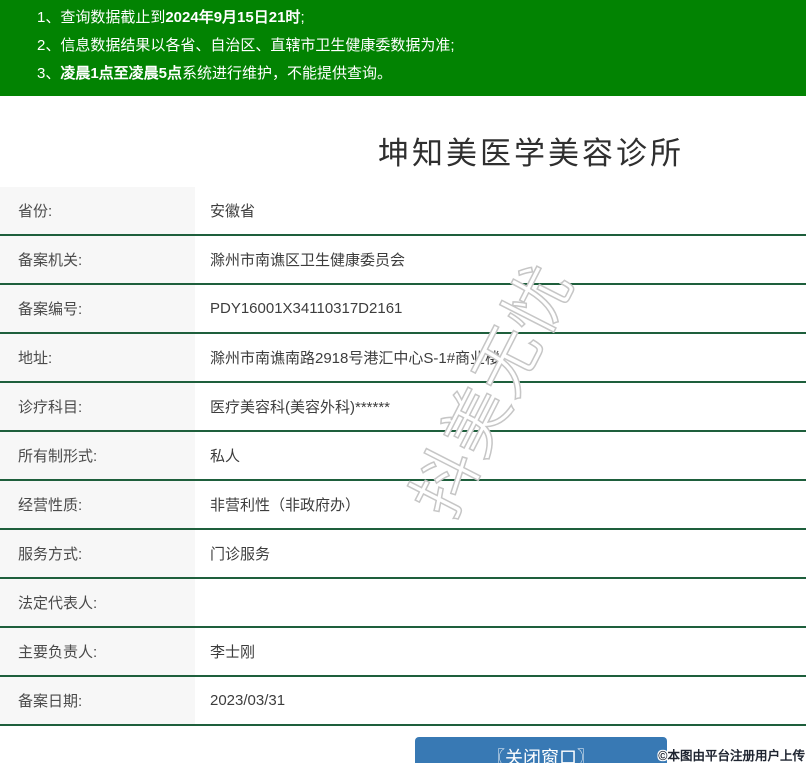 Image resolution: width=806 pixels, height=763 pixels. I want to click on record-row-authority: 备案机关: 滁州市南谯区卫生健康委员会, so click(403, 260).